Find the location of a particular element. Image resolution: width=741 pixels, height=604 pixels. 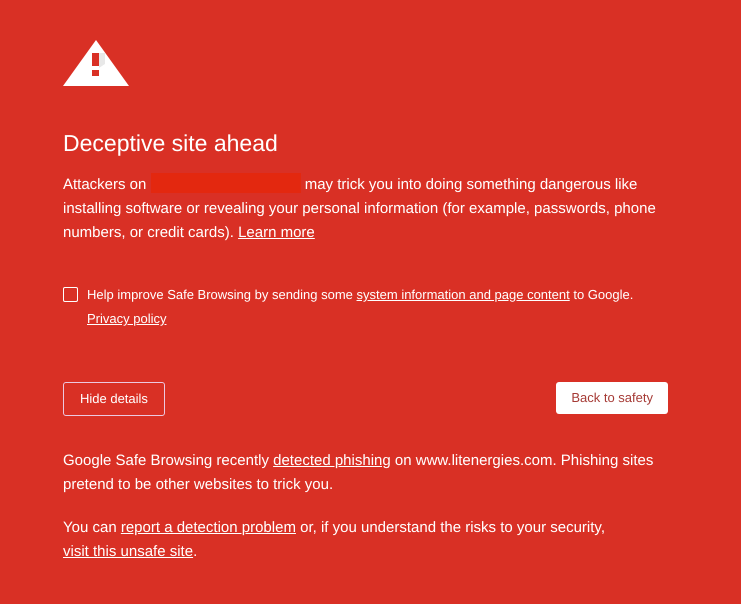

details-toggle-button: Hide details is located at coordinates (114, 399).